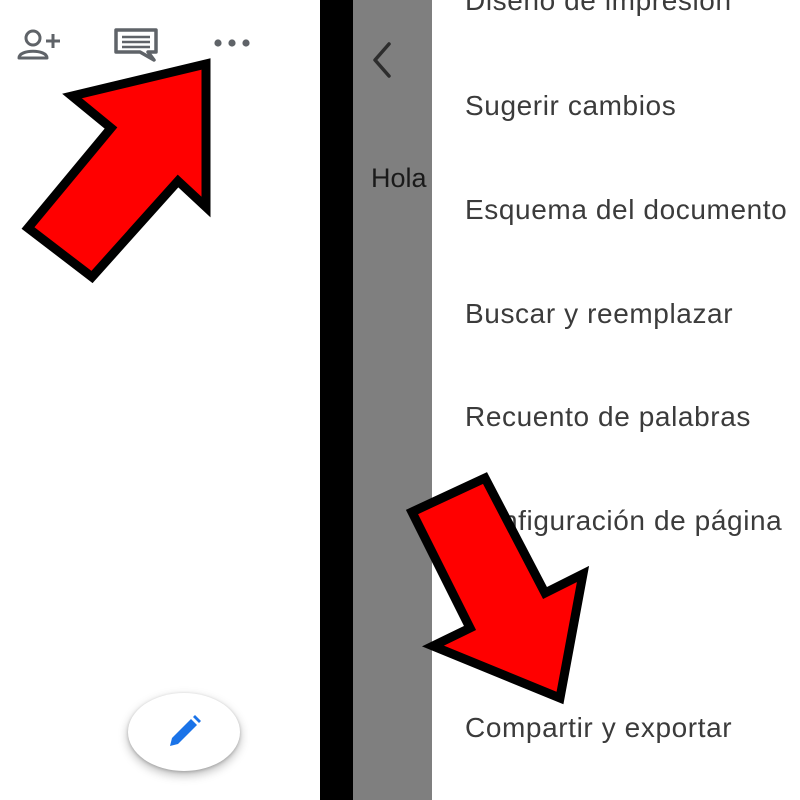  What do you see at coordinates (626, 210) in the screenshot?
I see `menu-item-document-outline: Esquema del documento` at bounding box center [626, 210].